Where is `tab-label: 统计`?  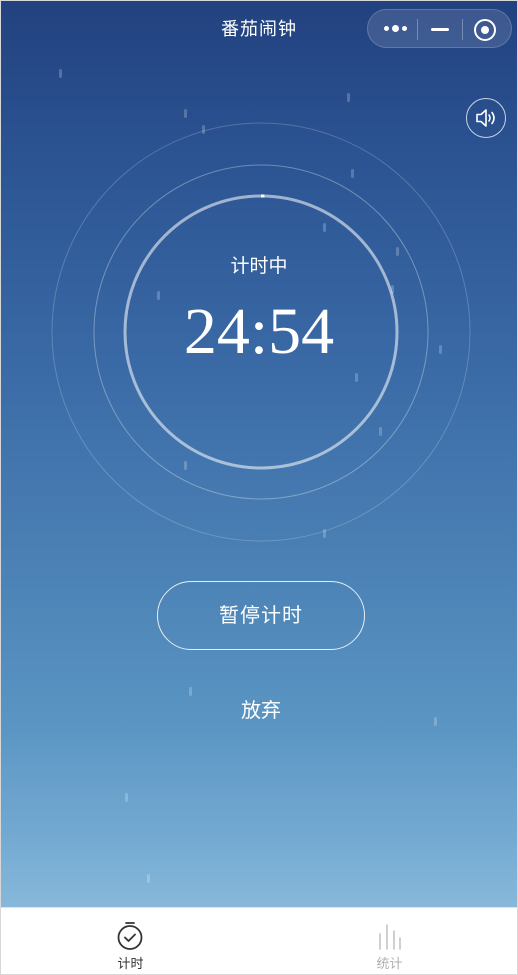 tab-label: 统计 is located at coordinates (389, 964).